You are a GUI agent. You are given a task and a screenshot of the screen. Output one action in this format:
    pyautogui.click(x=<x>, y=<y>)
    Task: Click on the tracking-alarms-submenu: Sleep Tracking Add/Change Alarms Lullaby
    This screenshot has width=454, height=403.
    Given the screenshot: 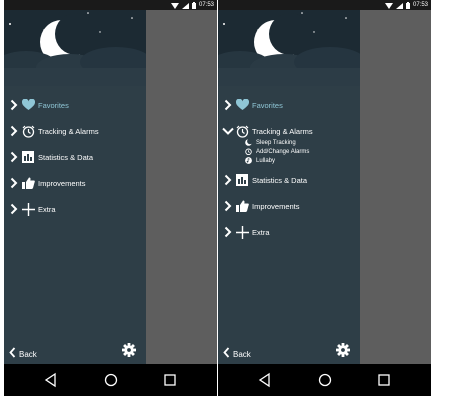 What is the action you would take?
    pyautogui.click(x=301, y=151)
    